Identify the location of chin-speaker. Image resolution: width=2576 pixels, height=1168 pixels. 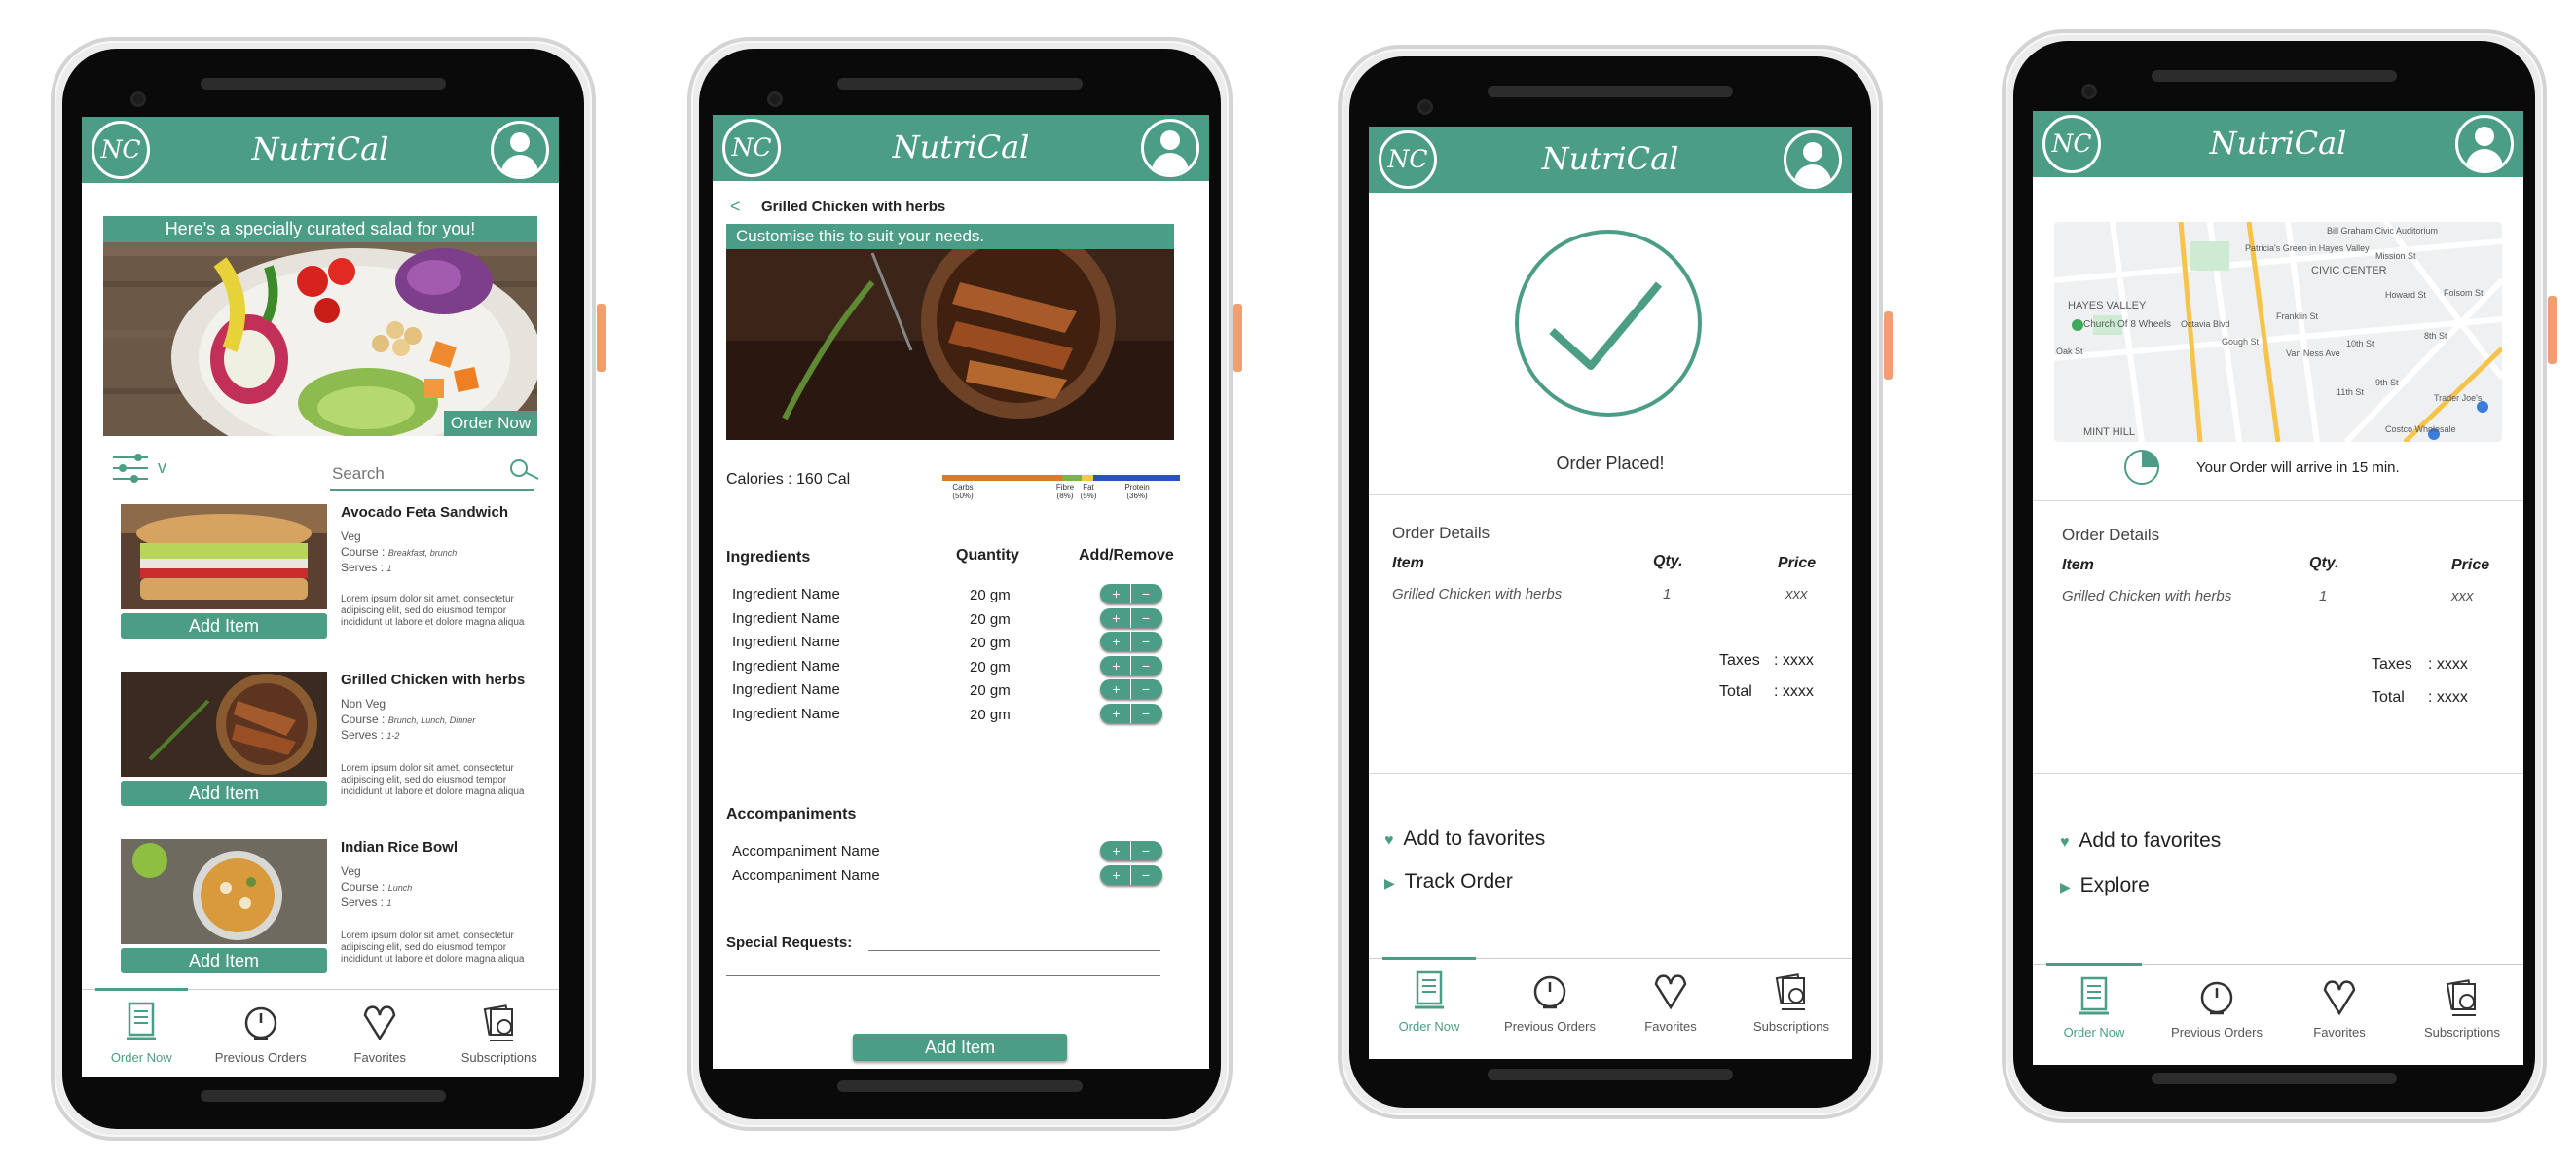
(323, 1096).